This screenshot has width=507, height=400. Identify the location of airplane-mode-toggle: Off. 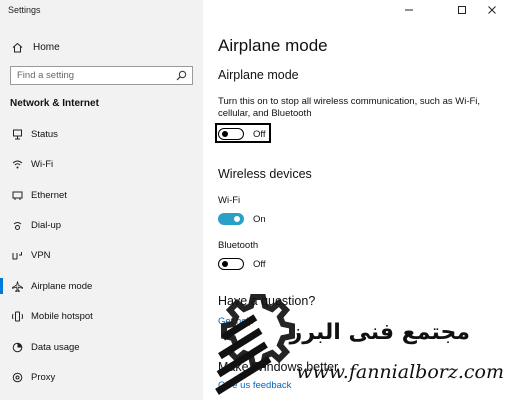
(242, 134).